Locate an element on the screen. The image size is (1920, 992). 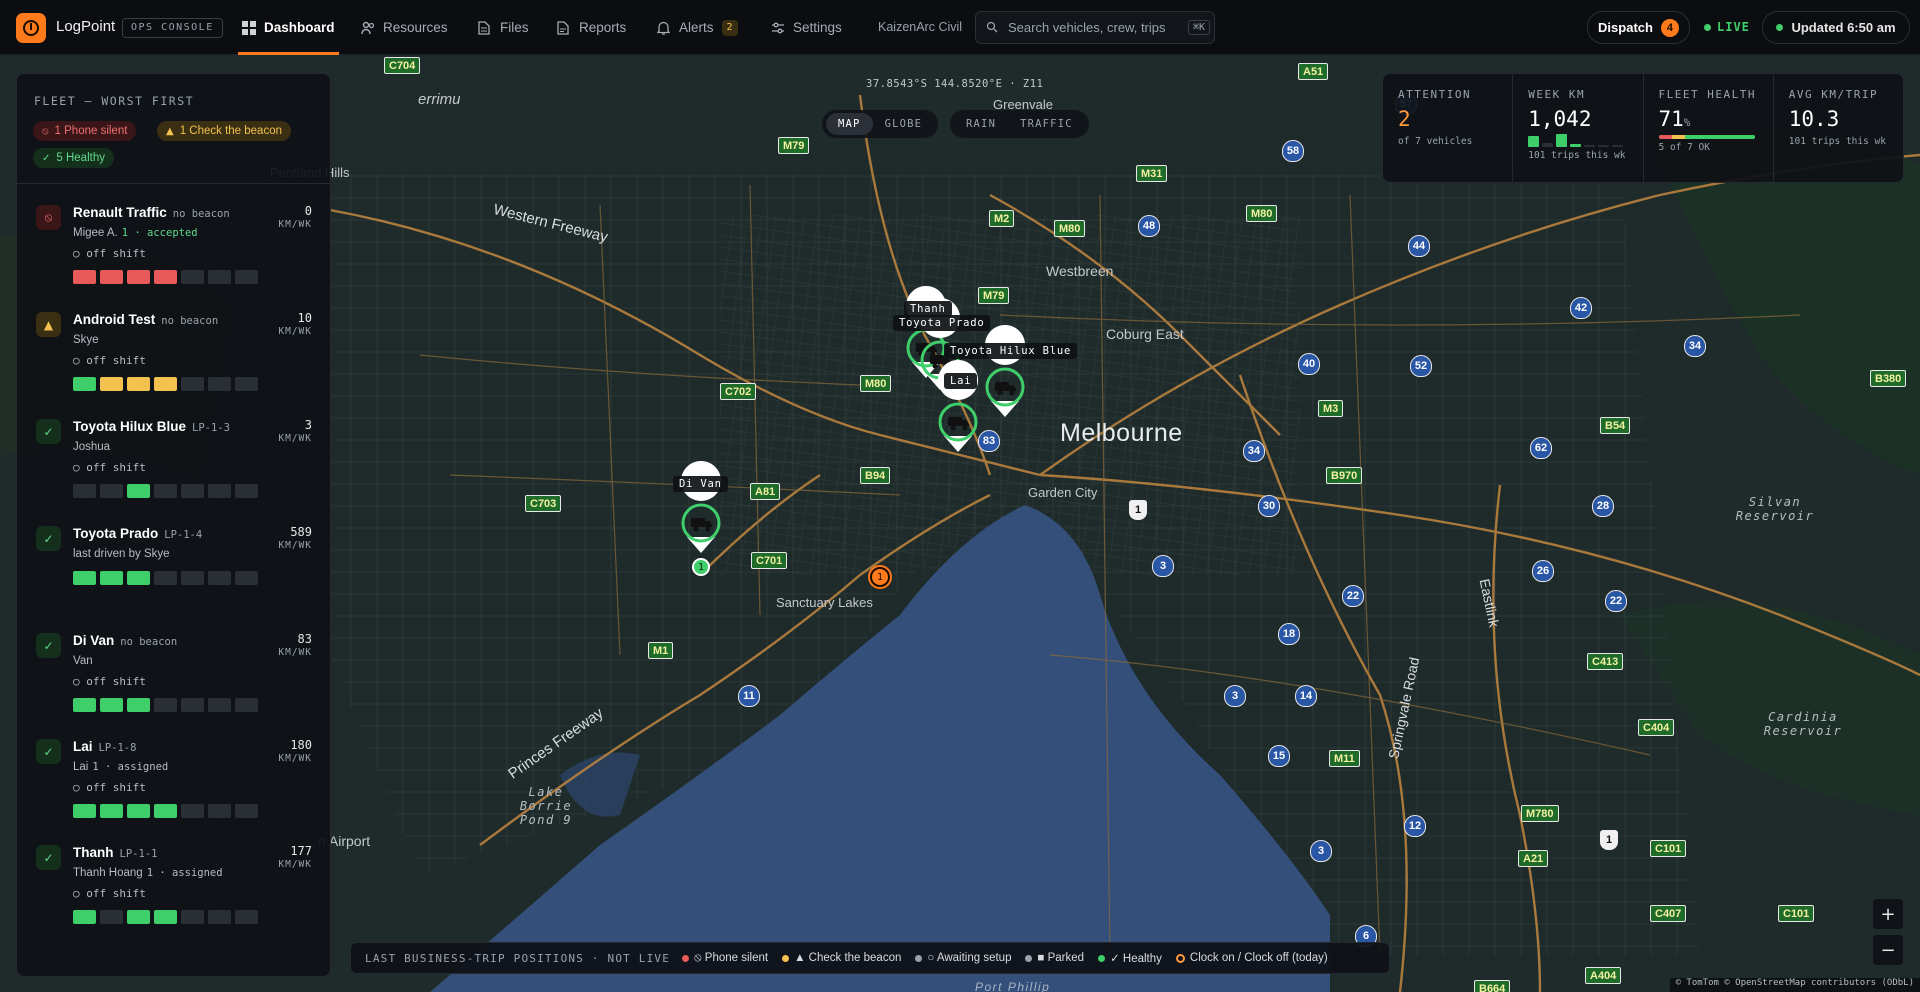
nav-label: Files is located at coordinates (514, 27).